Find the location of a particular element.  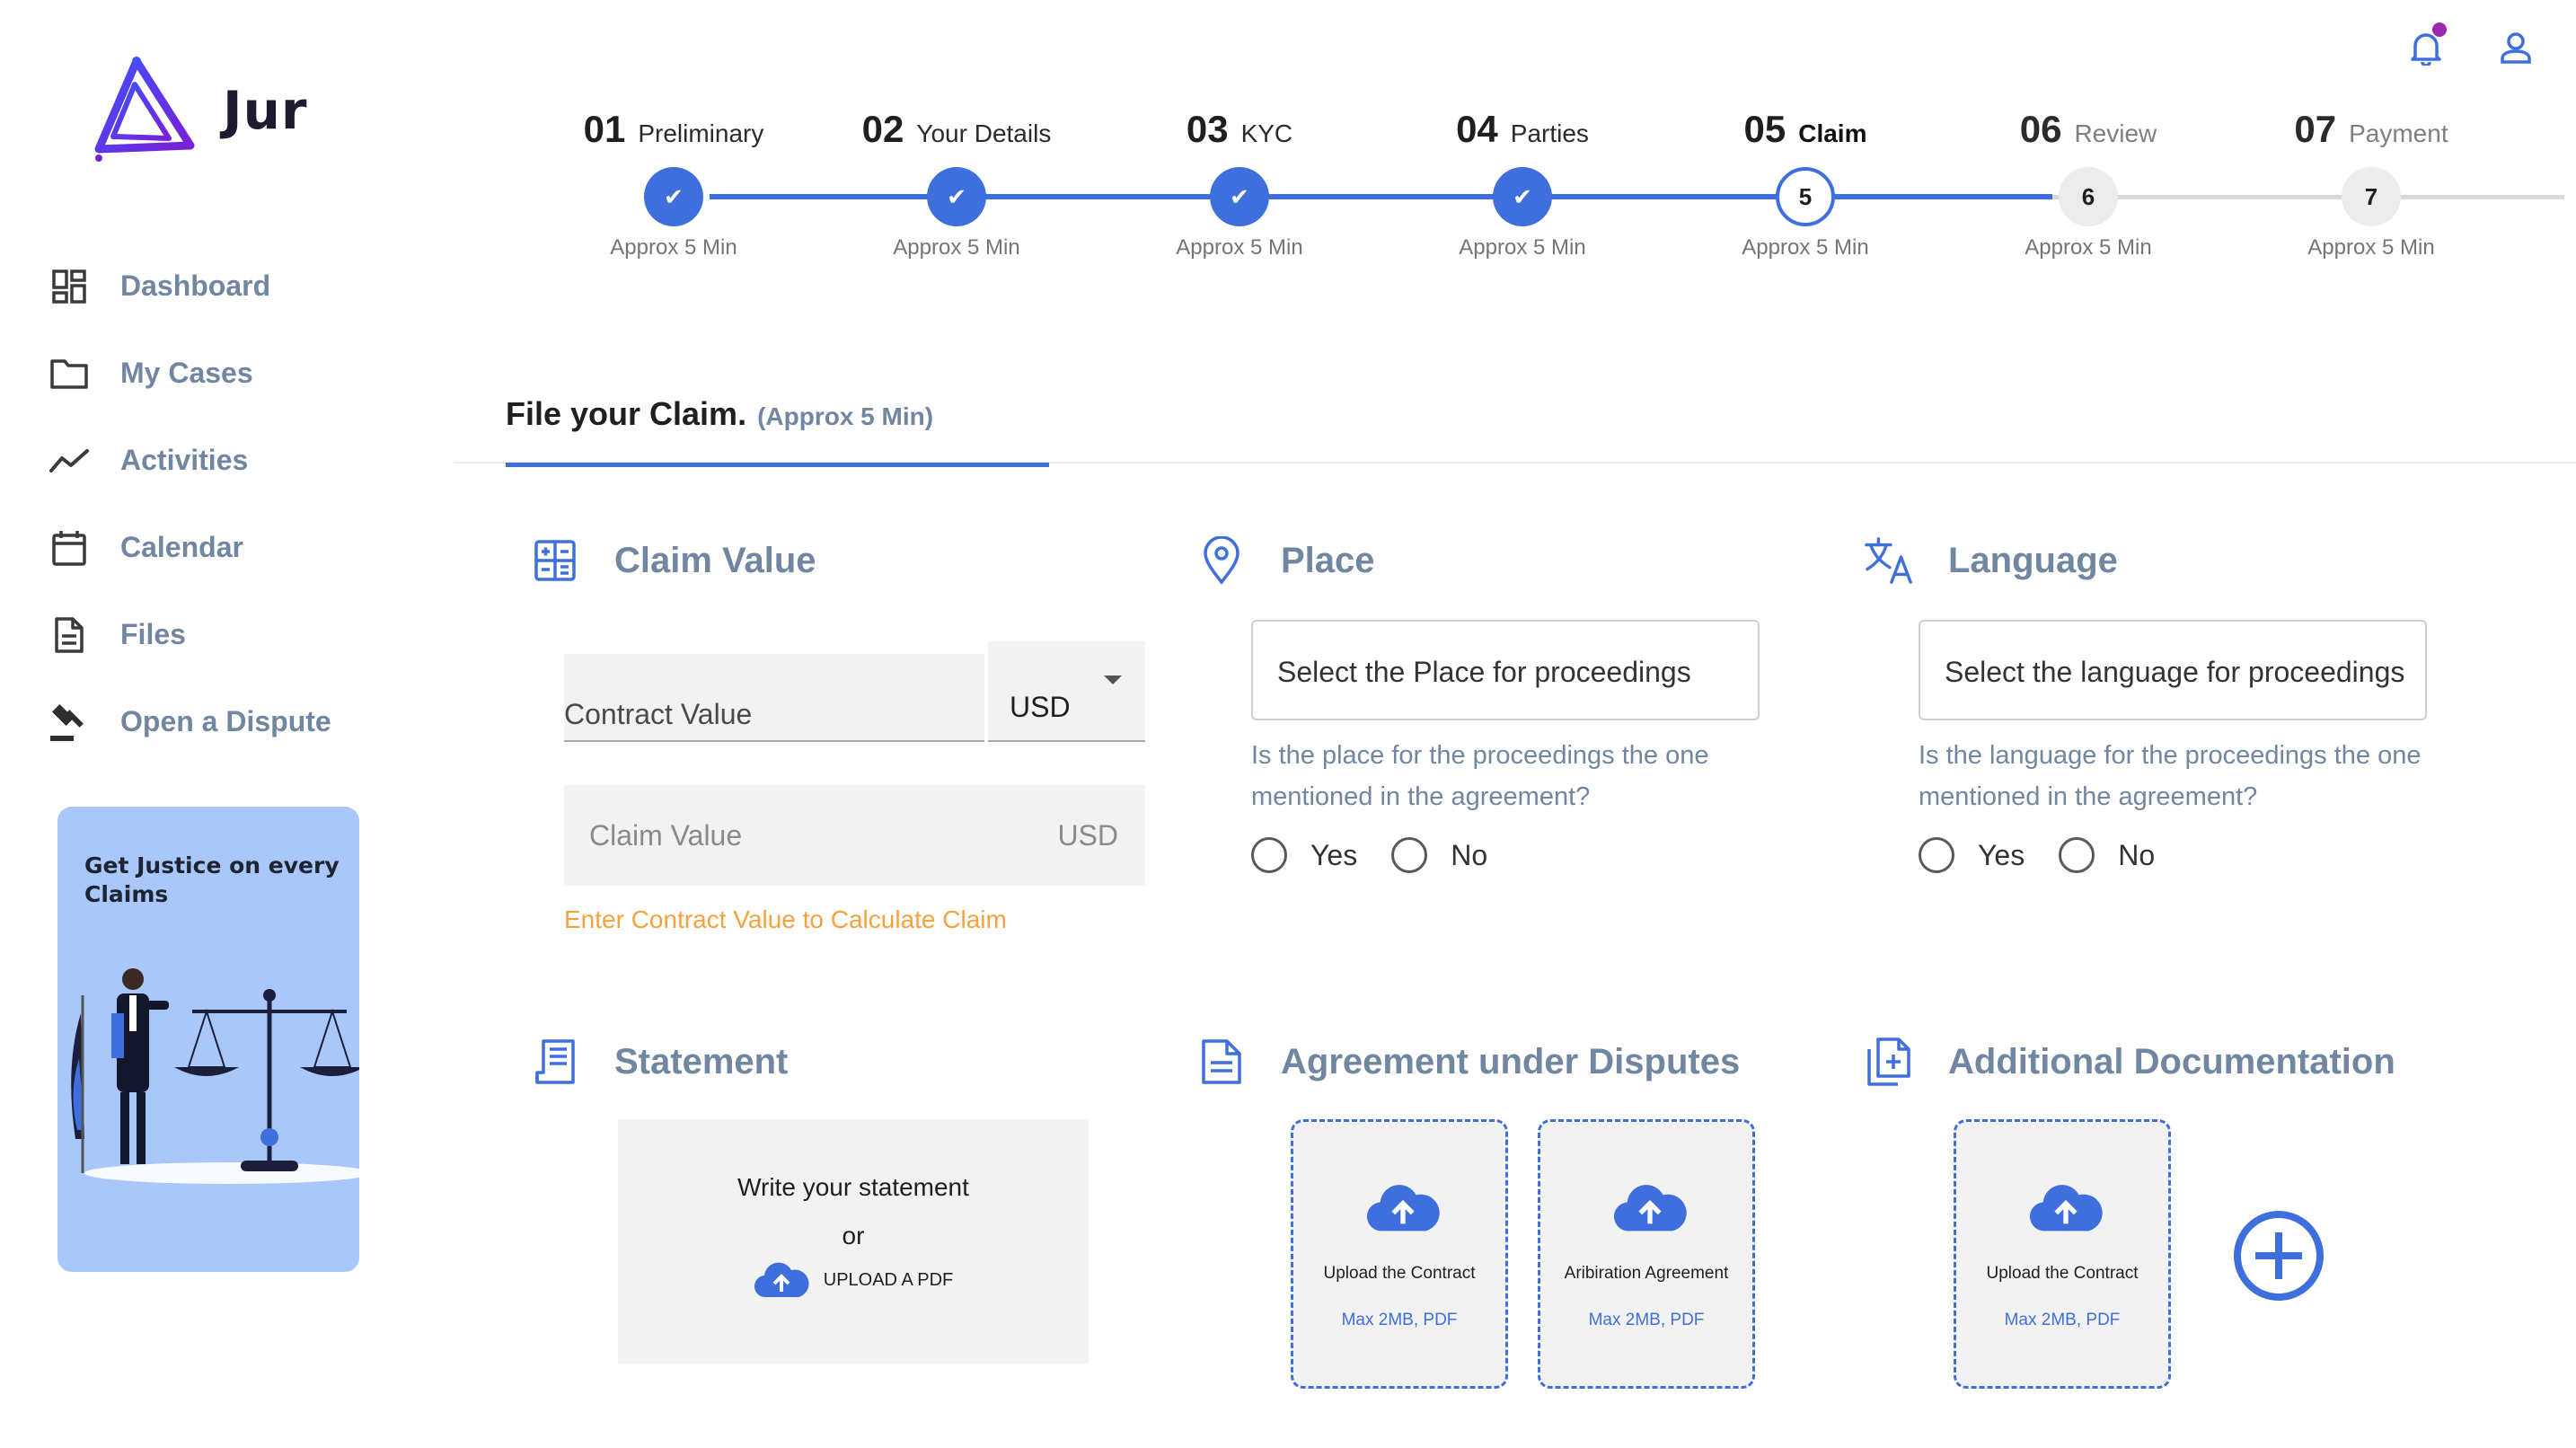

app-name: Jur is located at coordinates (265, 111).